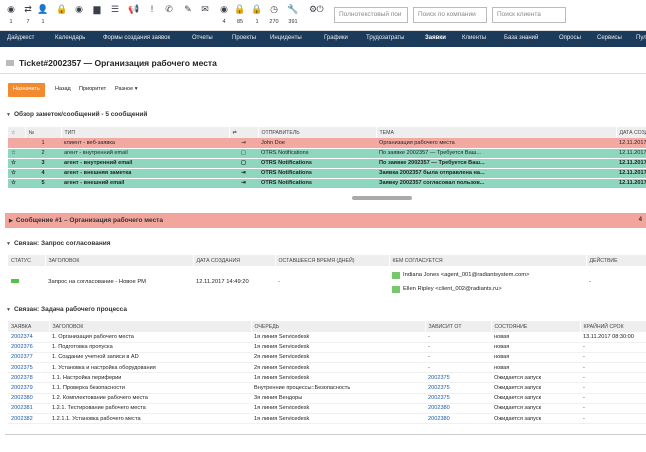 This screenshot has height=452, width=646. Describe the element at coordinates (29, 326) in the screenshot. I see `column-header: ЗАЯВКА` at that location.